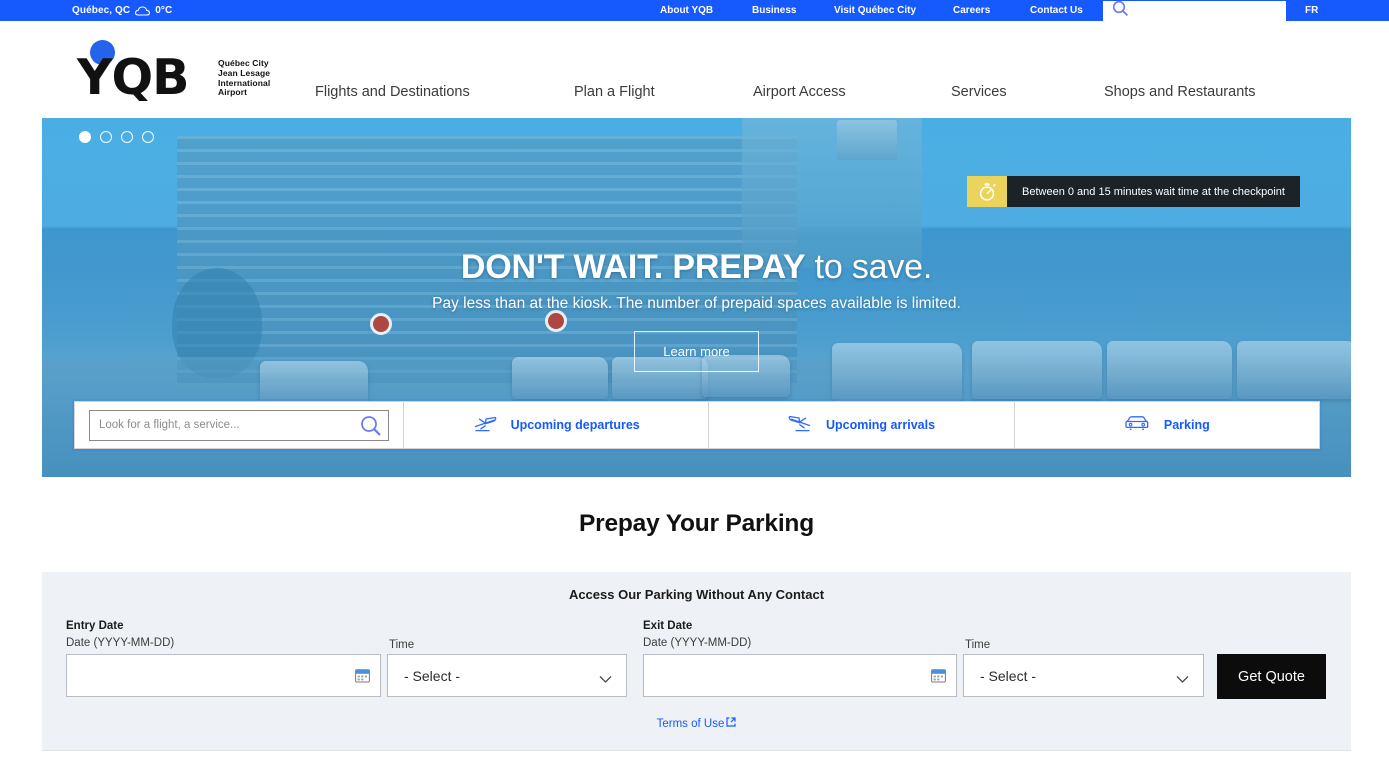 This screenshot has width=1389, height=759. What do you see at coordinates (799, 92) in the screenshot?
I see `nav-item-airport-access: Airport Access` at bounding box center [799, 92].